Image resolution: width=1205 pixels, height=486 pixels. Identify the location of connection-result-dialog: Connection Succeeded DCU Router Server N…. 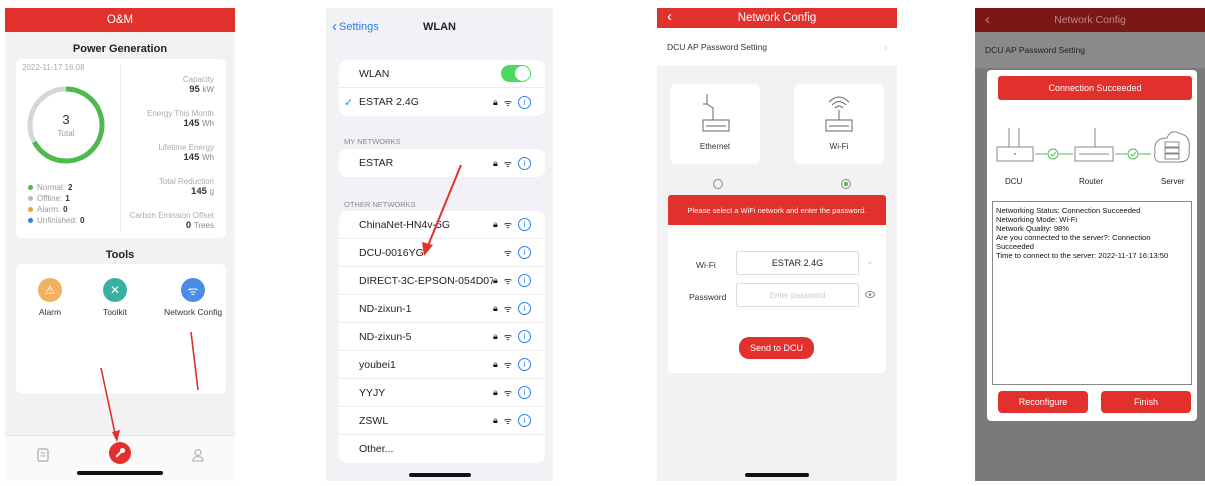
(1092, 245).